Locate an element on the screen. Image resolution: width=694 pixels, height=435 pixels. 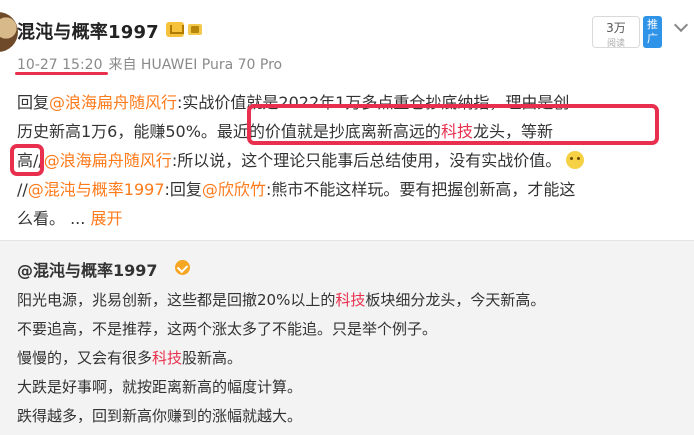
quoted-line: 慢慢的，又会有很多科技股新高。 is located at coordinates (347, 358).